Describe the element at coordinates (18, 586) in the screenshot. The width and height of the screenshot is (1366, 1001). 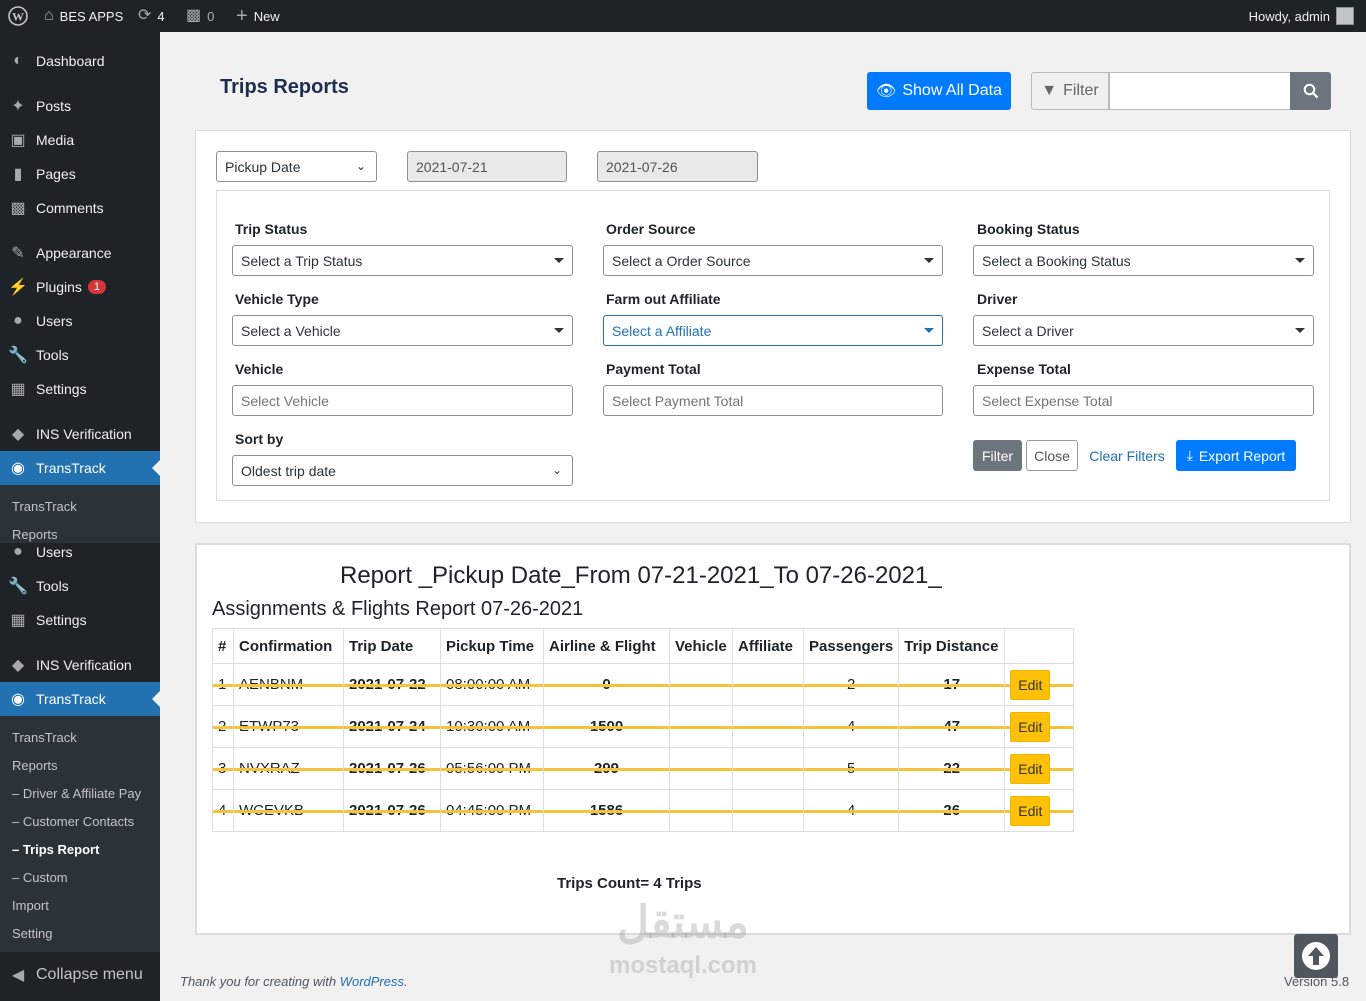
I see `wrench-icon: 🔧` at that location.